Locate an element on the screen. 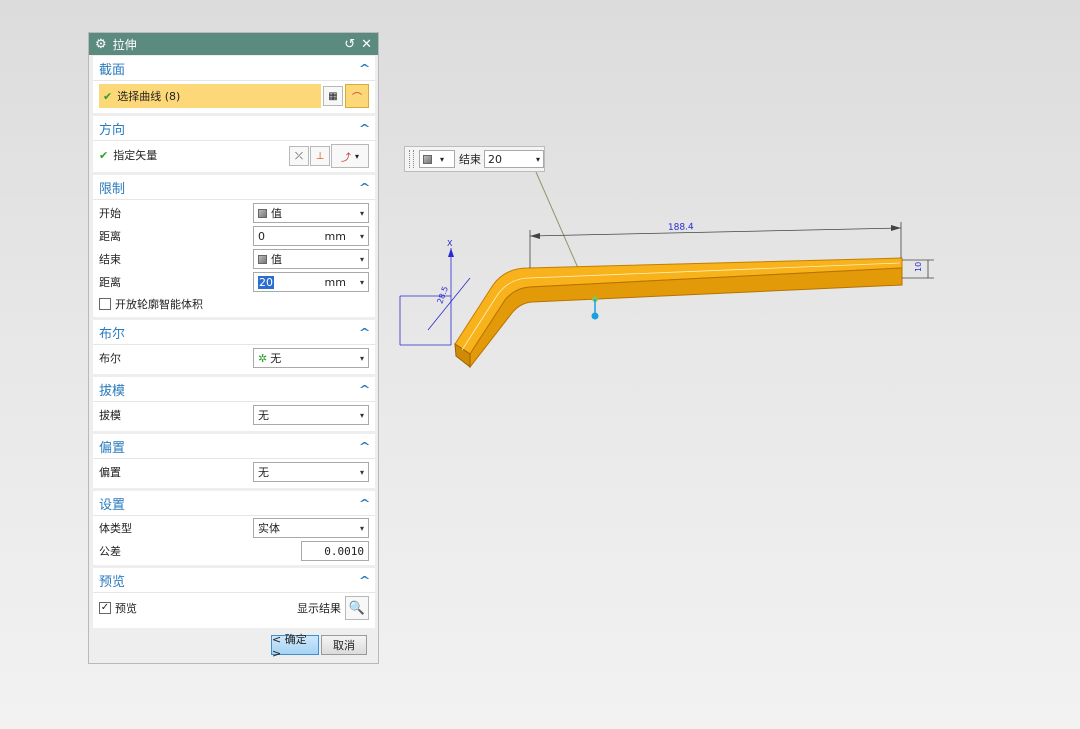  reverse-icon: ⤫ is located at coordinates (299, 156).